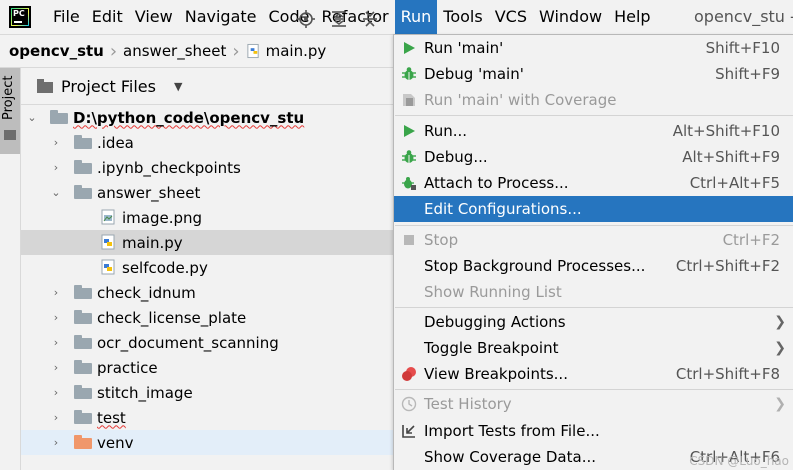 The width and height of the screenshot is (793, 470). I want to click on tree-row-label: .ipynb_checkpoints, so click(169, 167).